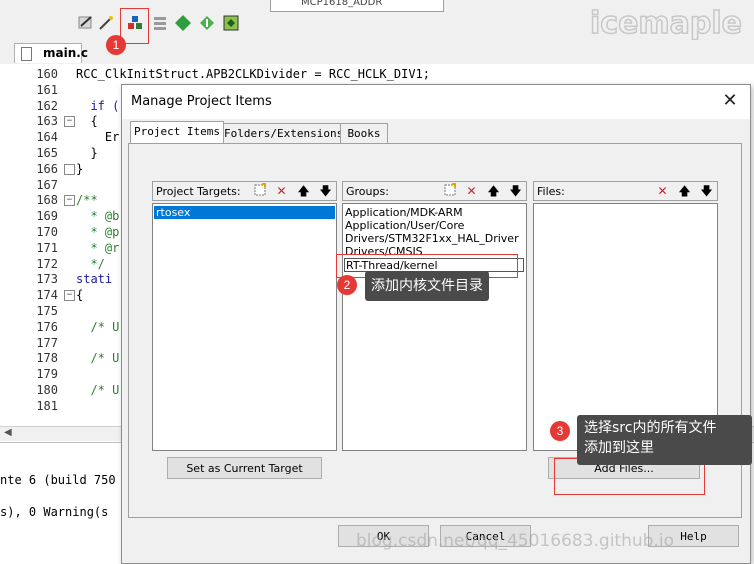 The height and width of the screenshot is (564, 754). What do you see at coordinates (47, 184) in the screenshot?
I see `line-number: 167` at bounding box center [47, 184].